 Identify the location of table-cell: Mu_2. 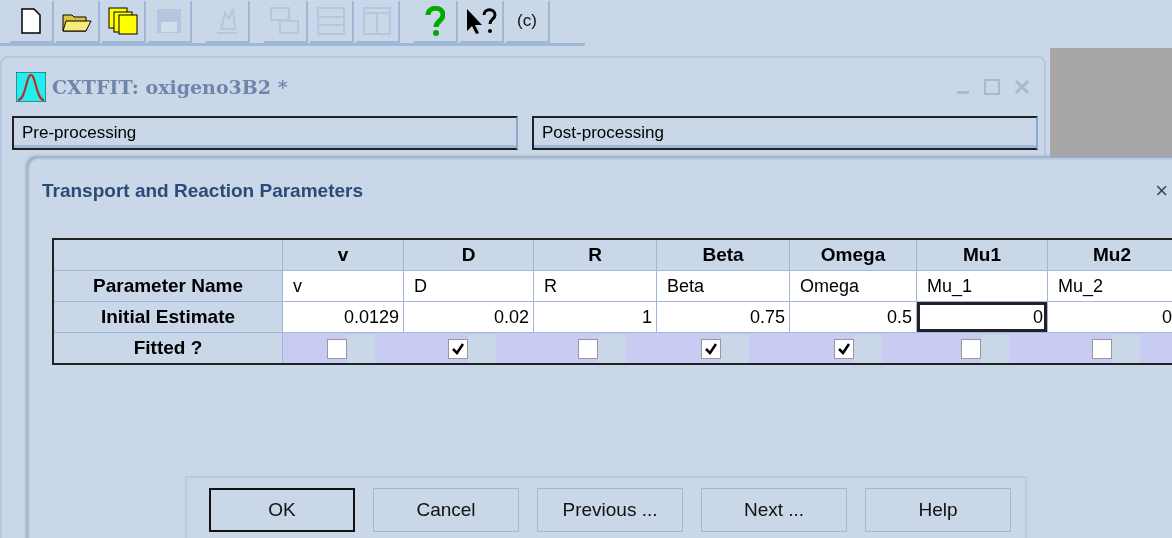
(1109, 286).